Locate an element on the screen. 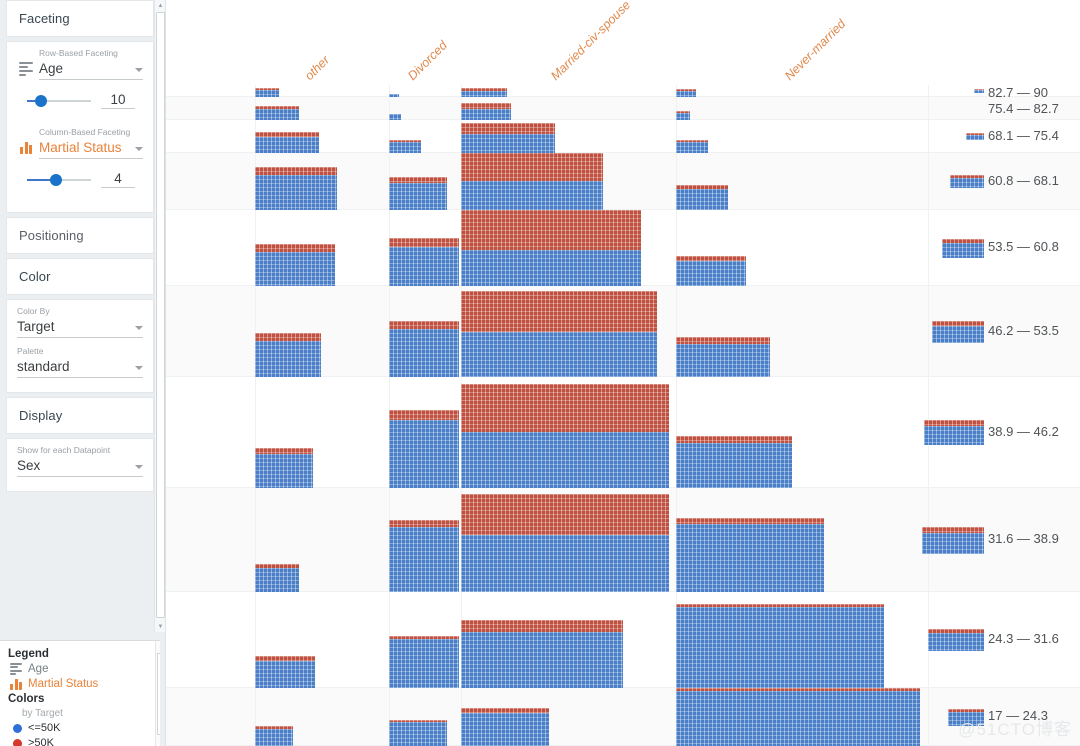 The height and width of the screenshot is (746, 1080). settings-scrollbar: ▲ ▼ is located at coordinates (159, 316).